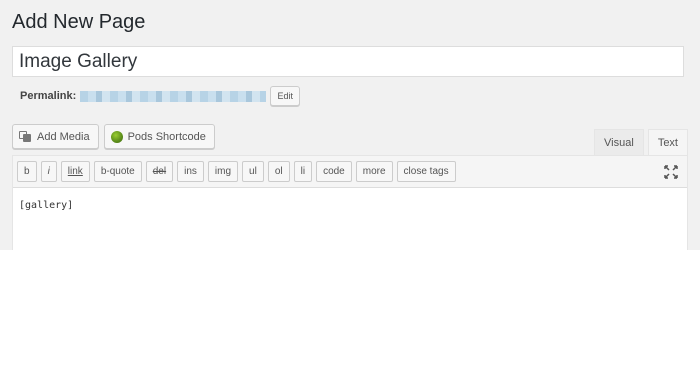  I want to click on add-media-button: Add Media, so click(55, 136).